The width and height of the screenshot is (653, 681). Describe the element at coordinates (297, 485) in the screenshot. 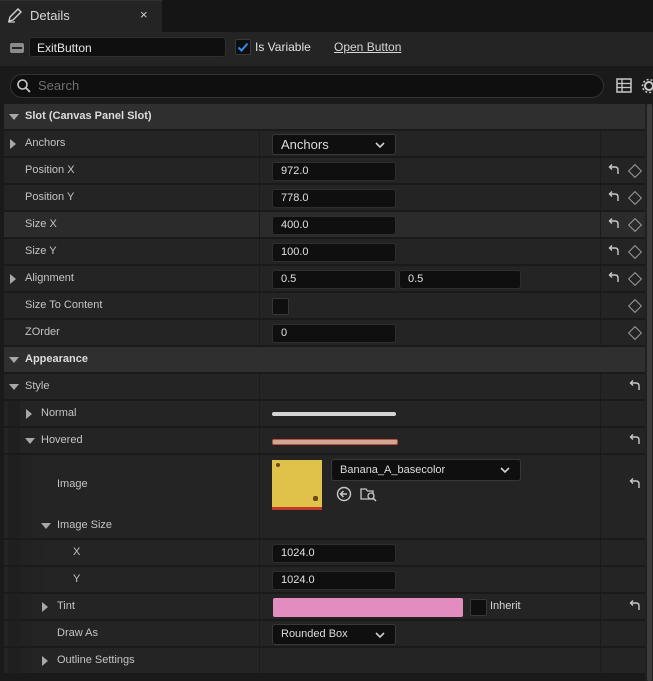

I see `image-thumbnail` at that location.